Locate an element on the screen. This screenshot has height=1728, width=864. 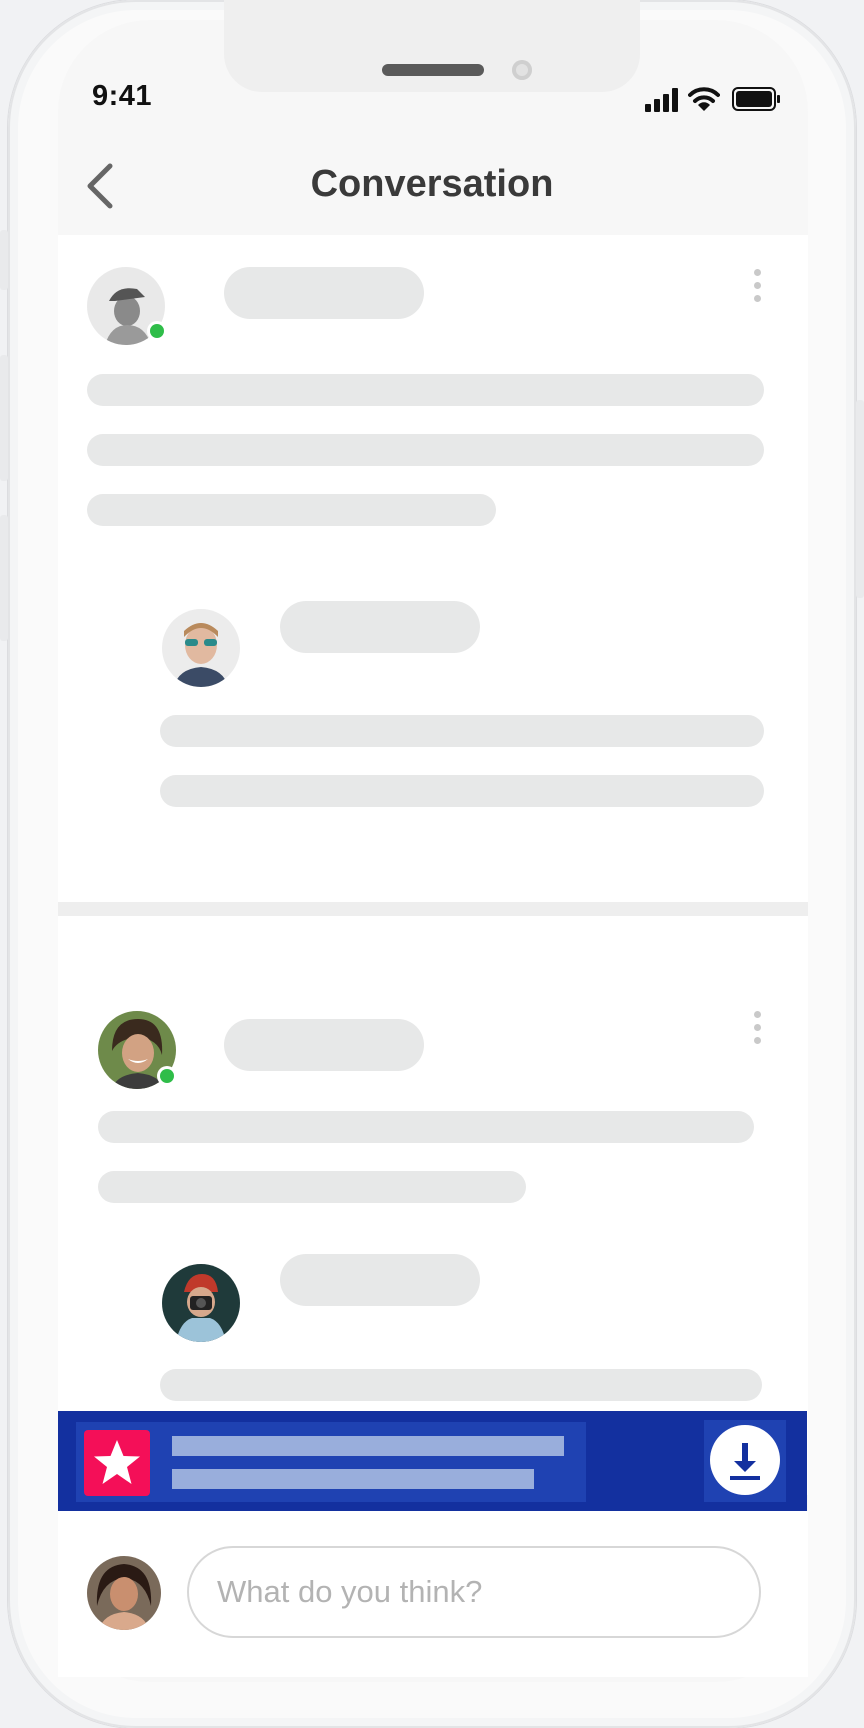
notch is located at coordinates (432, 46).